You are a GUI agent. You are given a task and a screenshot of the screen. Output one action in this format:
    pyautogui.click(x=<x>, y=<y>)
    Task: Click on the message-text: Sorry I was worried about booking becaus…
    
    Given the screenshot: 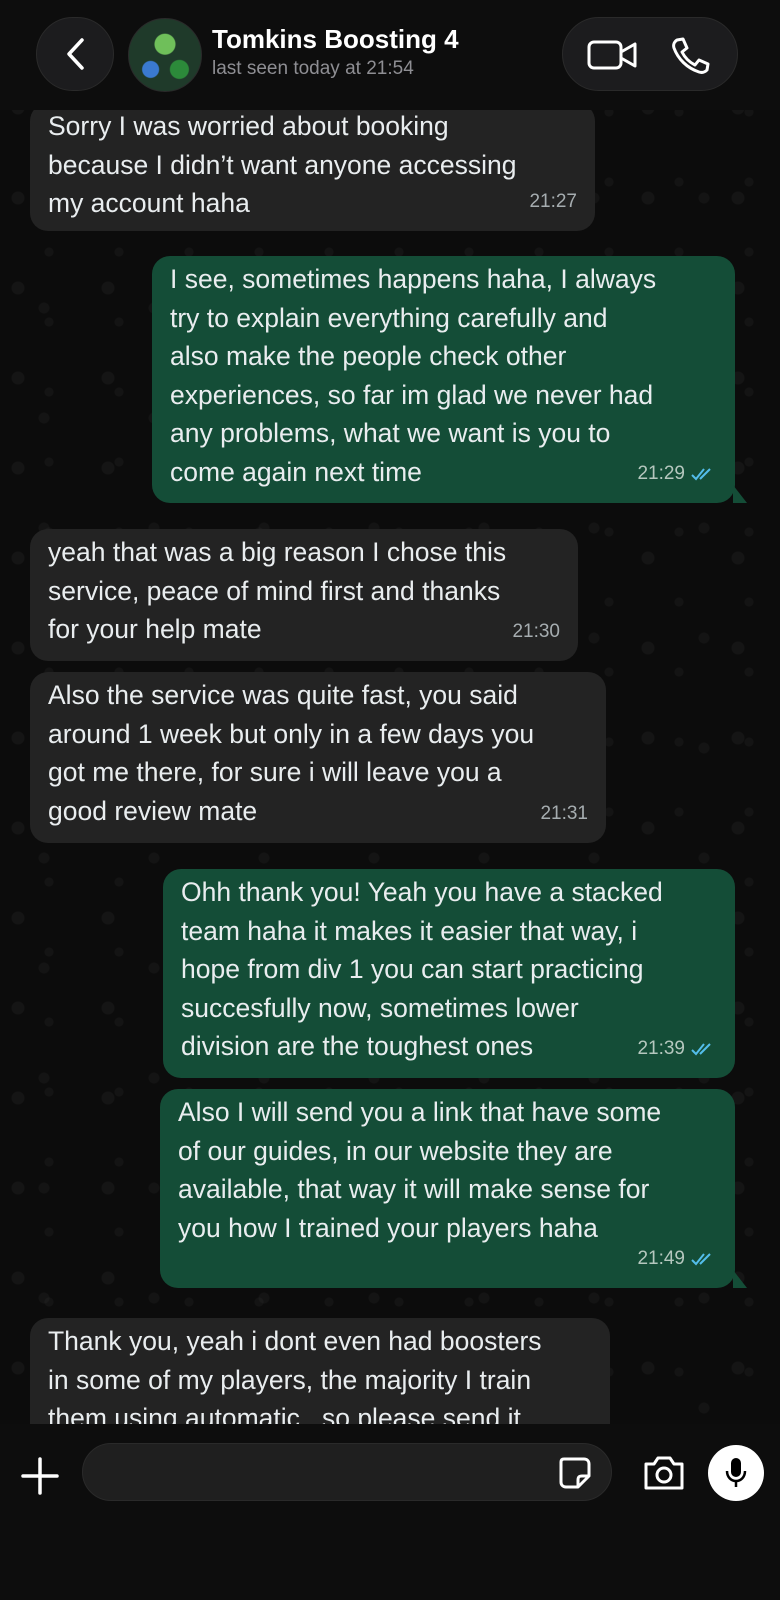 What is the action you would take?
    pyautogui.click(x=282, y=164)
    